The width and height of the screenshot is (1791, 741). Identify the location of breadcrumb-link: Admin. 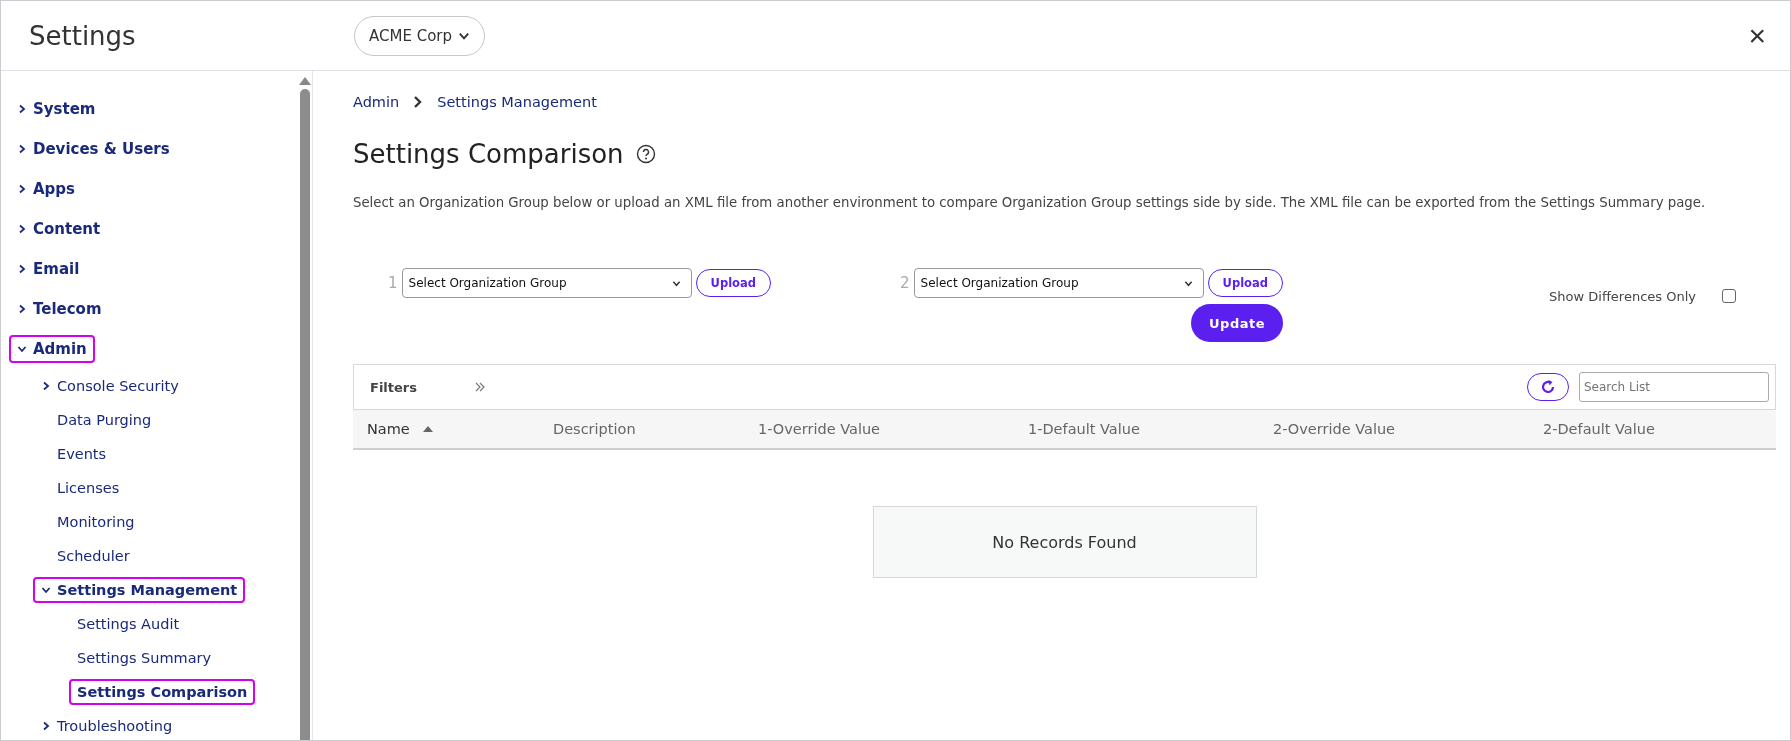
(376, 102).